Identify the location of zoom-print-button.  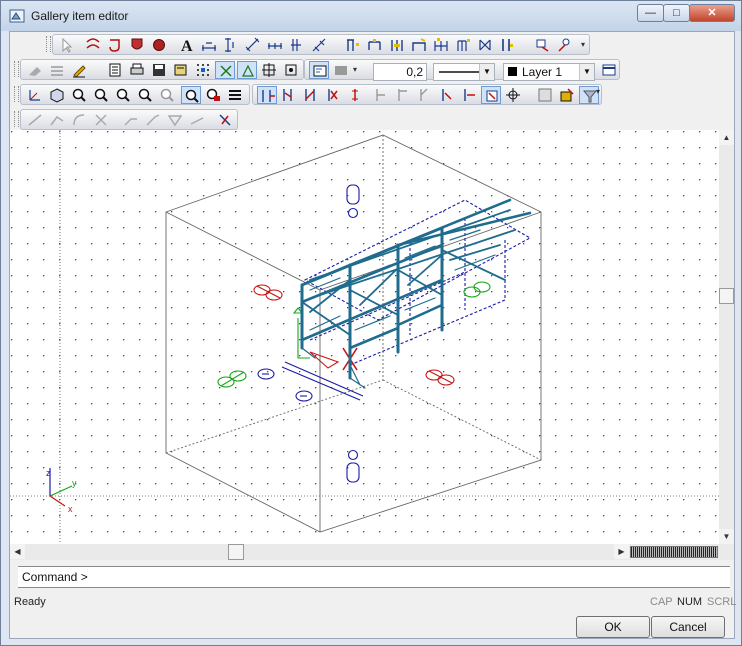
(213, 95).